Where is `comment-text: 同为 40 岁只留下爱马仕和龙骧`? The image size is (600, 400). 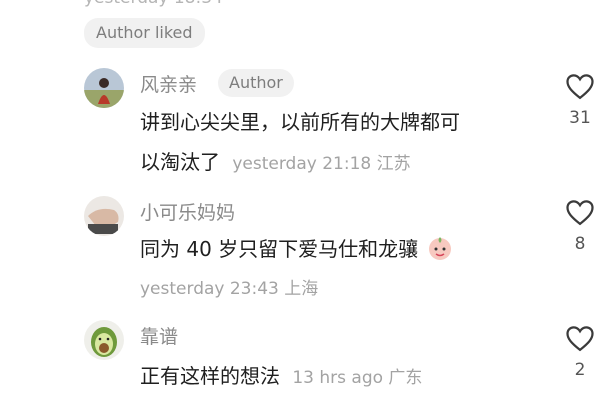 comment-text: 同为 40 岁只留下爱马仕和龙骧 is located at coordinates (296, 249).